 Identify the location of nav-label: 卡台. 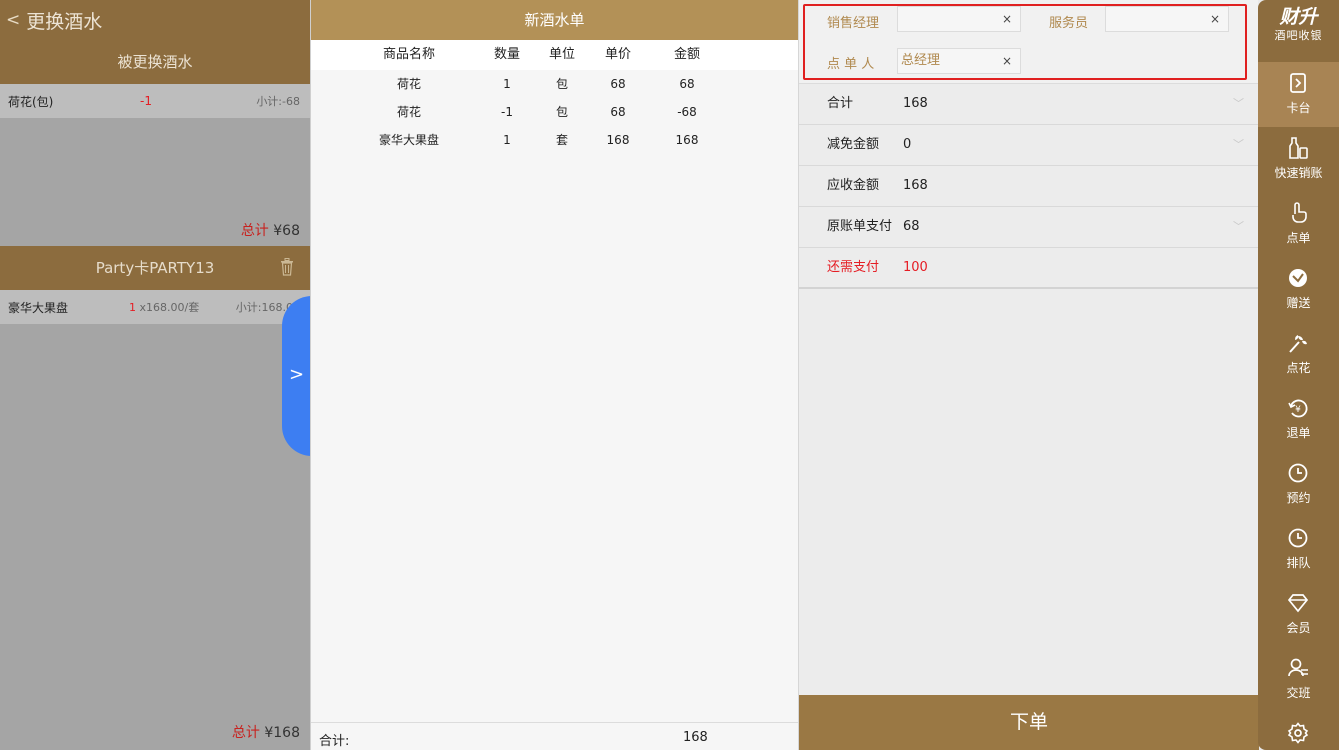
(1298, 108).